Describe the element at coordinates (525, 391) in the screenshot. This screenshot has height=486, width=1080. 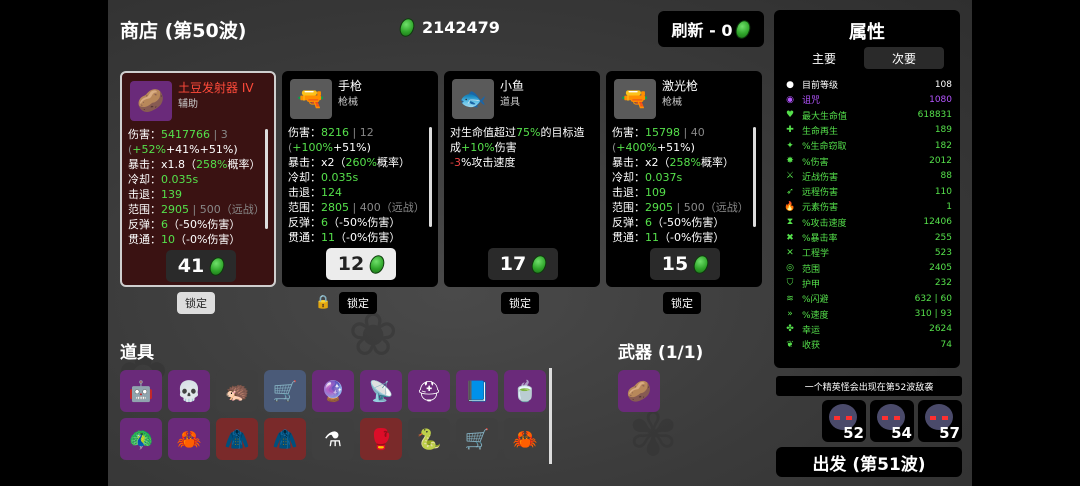
I see `item-slot: 🍵` at that location.